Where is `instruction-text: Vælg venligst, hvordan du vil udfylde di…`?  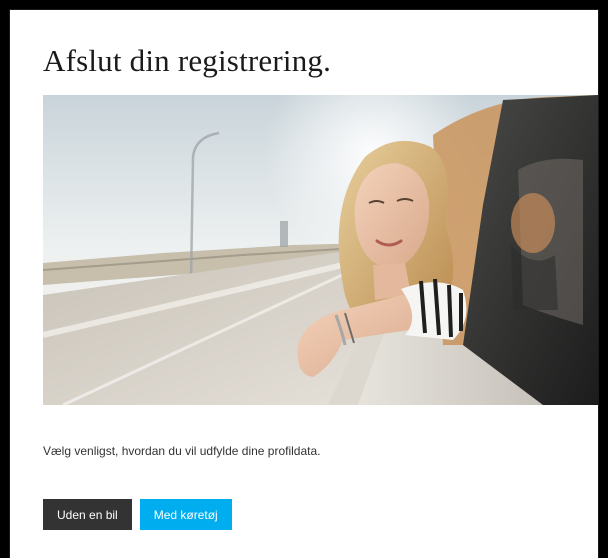 instruction-text: Vælg venligst, hvordan du vil udfylde di… is located at coordinates (182, 451).